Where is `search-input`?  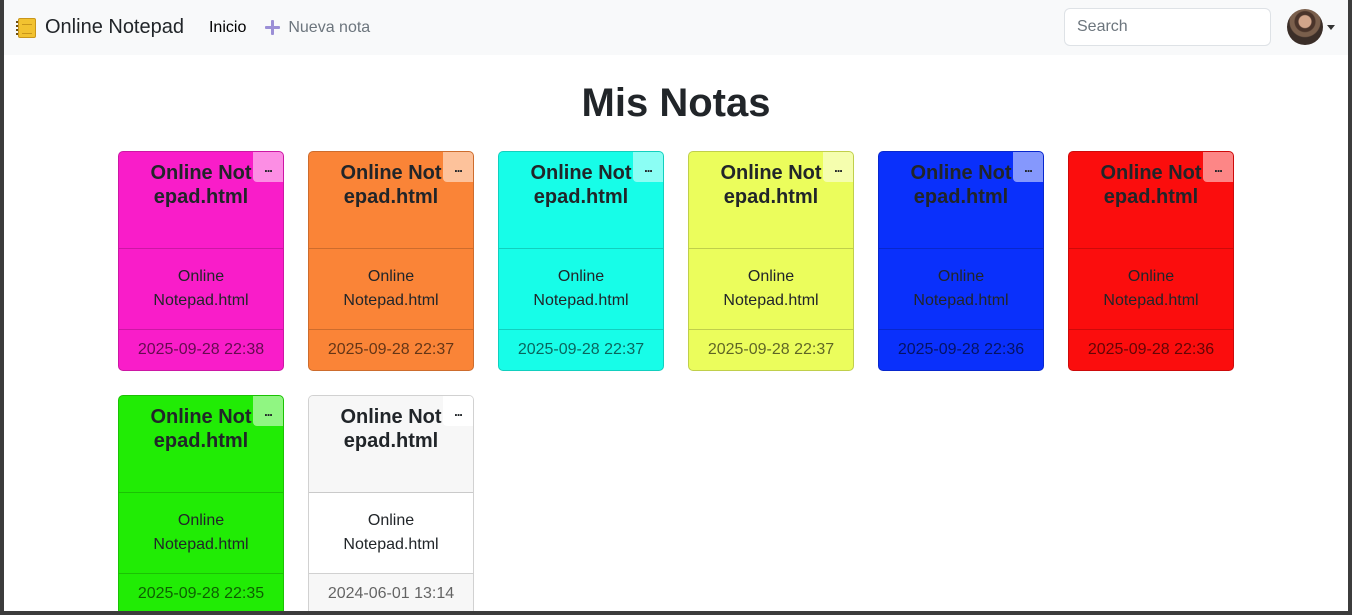
search-input is located at coordinates (1167, 27).